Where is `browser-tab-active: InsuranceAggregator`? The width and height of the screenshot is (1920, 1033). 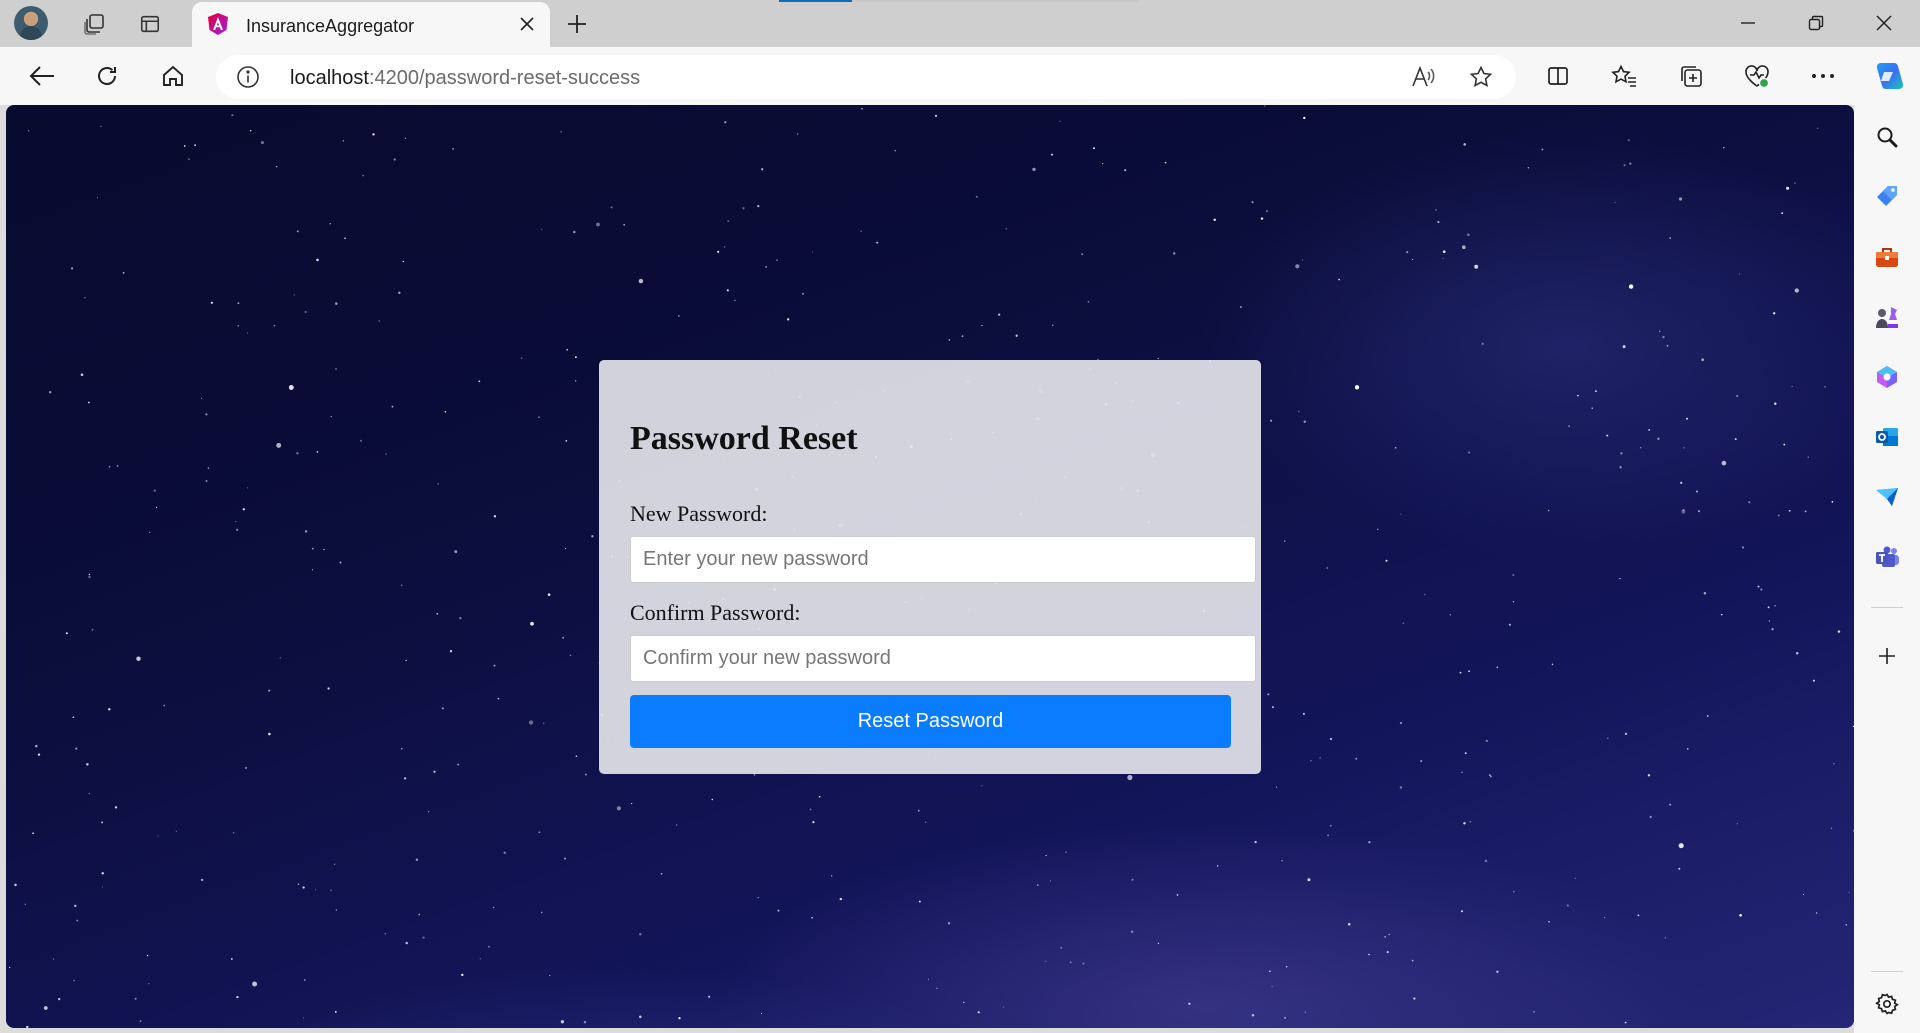
browser-tab-active: InsuranceAggregator is located at coordinates (371, 24).